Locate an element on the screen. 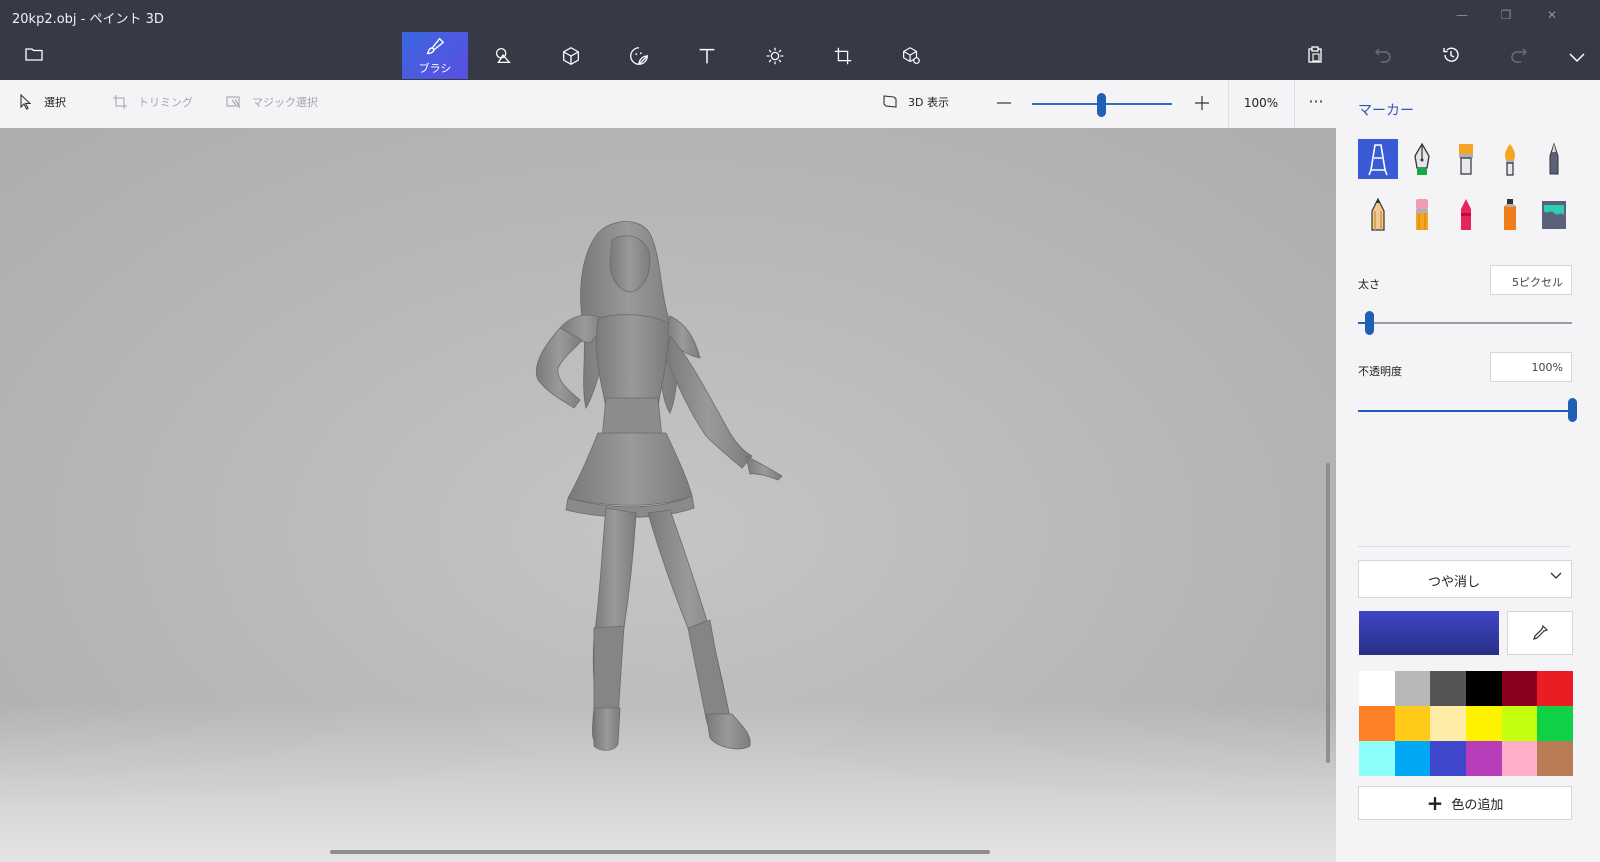 Image resolution: width=1600 pixels, height=862 pixels. opacity-slider-thumb is located at coordinates (1572, 410).